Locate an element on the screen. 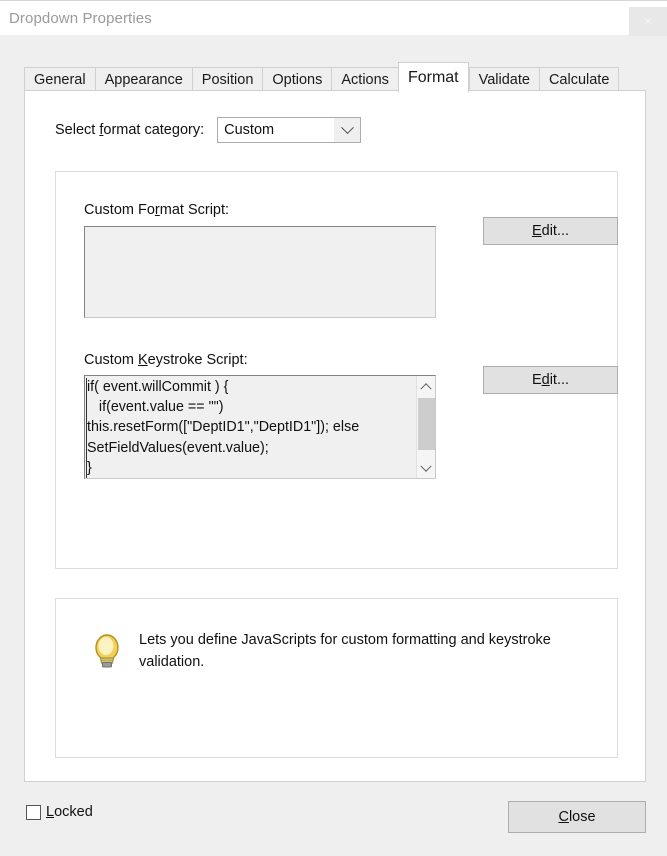 The image size is (667, 856). locked-label: Locked is located at coordinates (69, 812).